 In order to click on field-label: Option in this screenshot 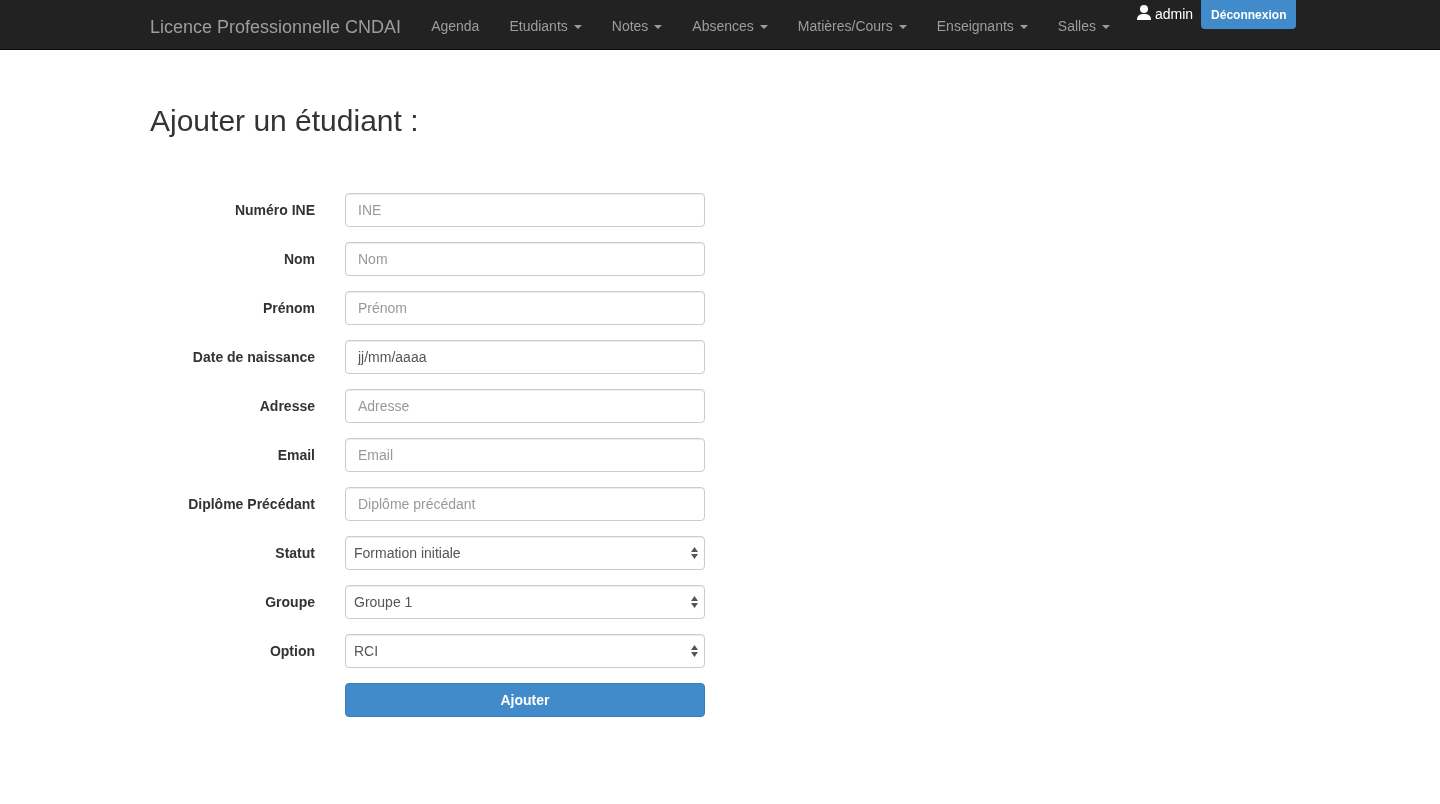, I will do `click(291, 651)`.